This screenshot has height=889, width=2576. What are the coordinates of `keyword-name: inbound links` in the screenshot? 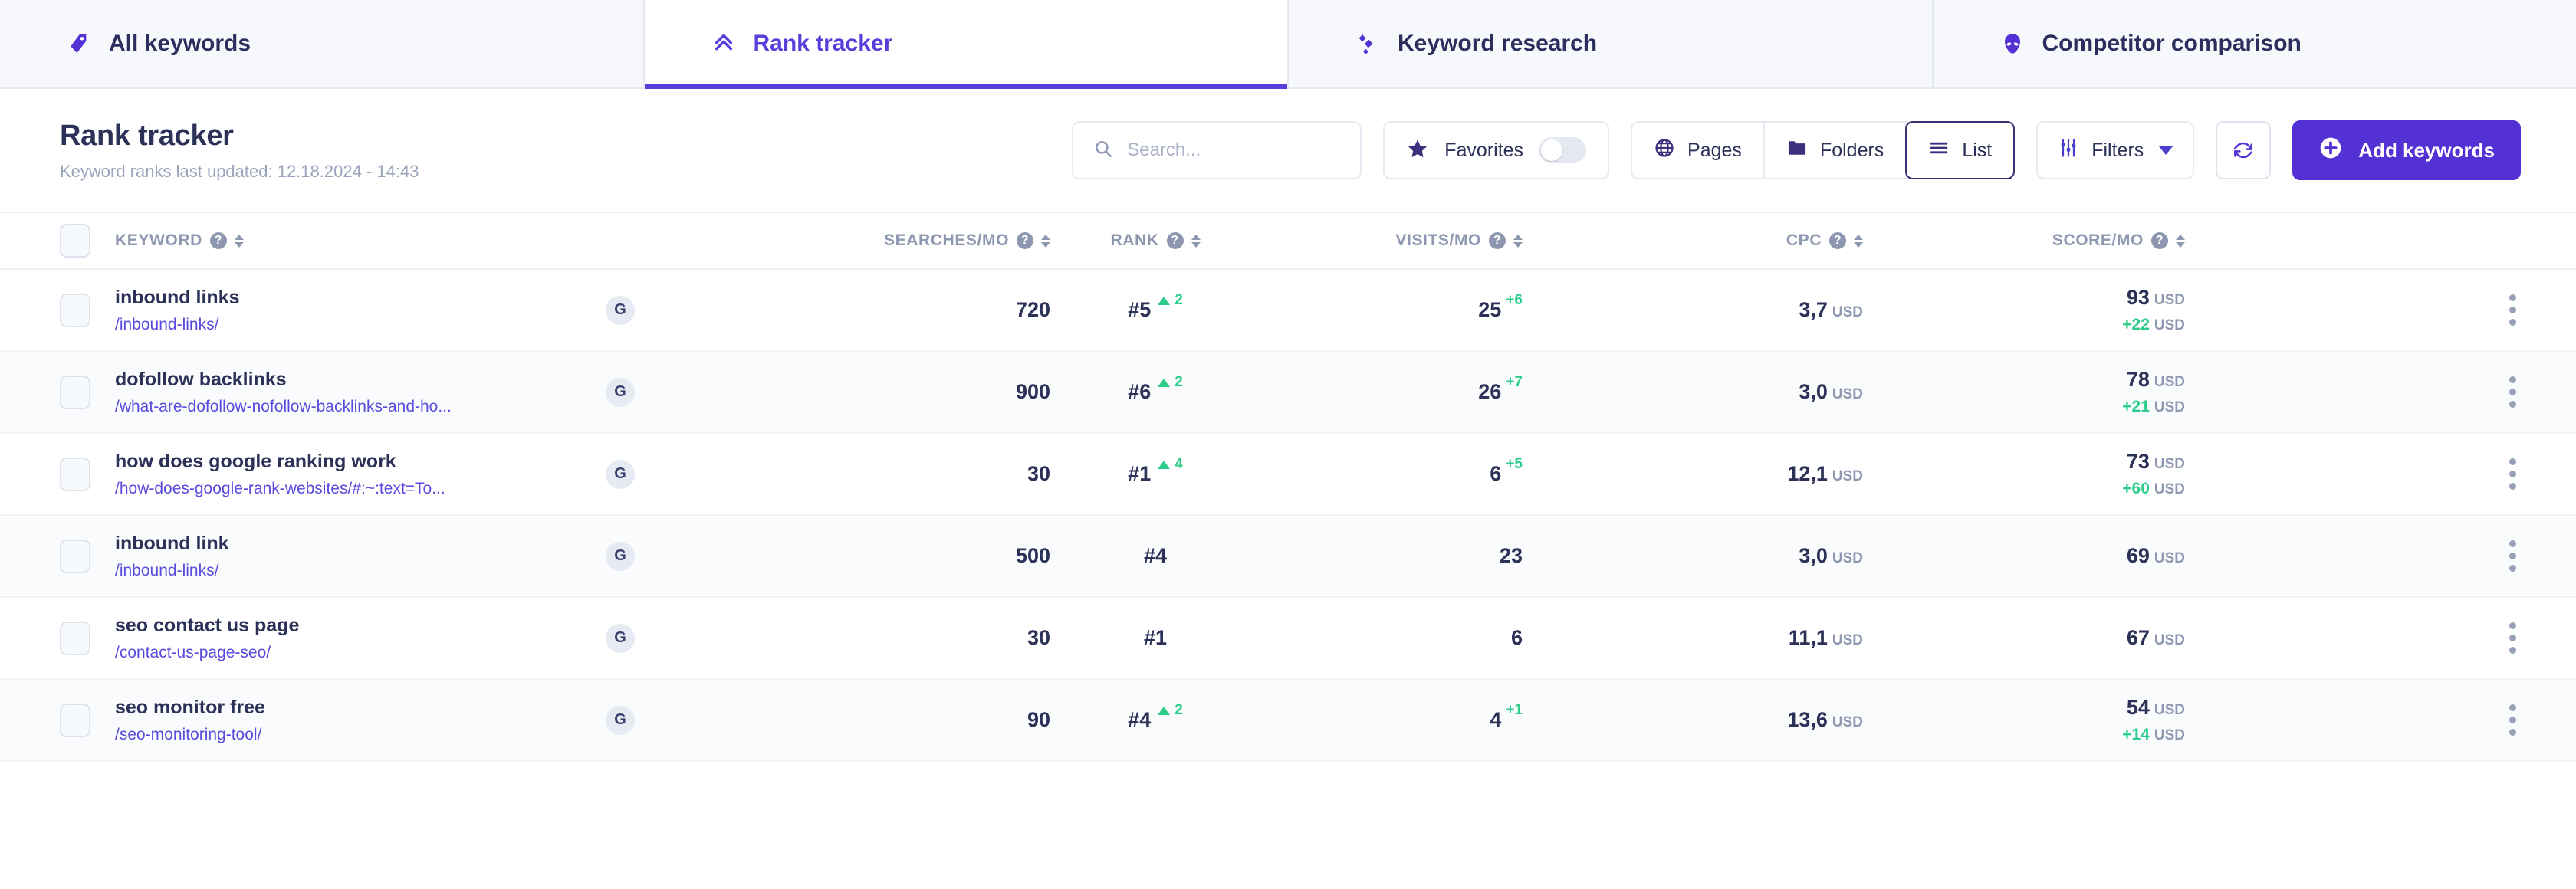 It's located at (177, 297).